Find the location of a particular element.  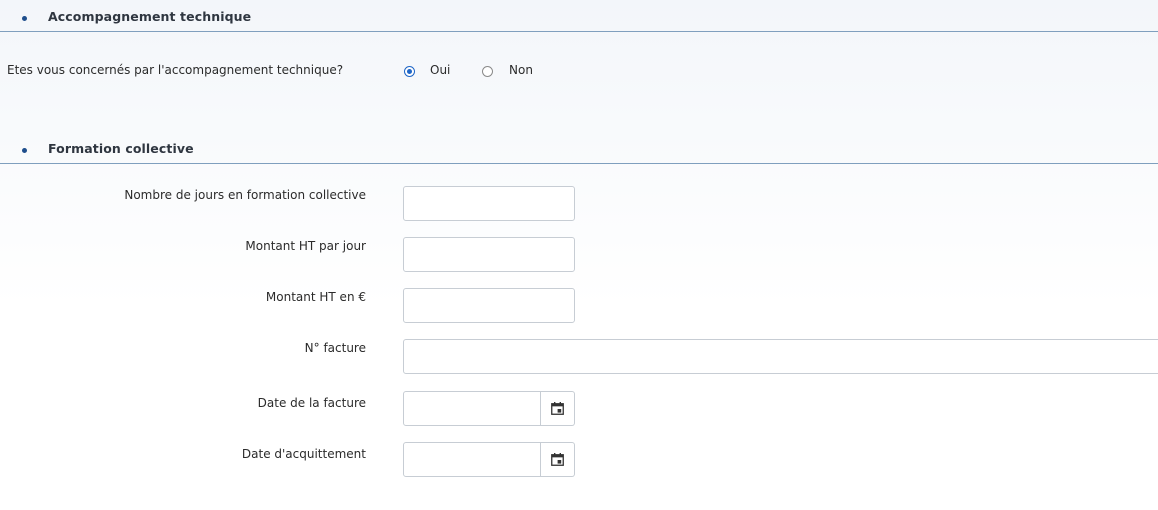

payment-date-label: Date d'acquittement is located at coordinates (303, 454).